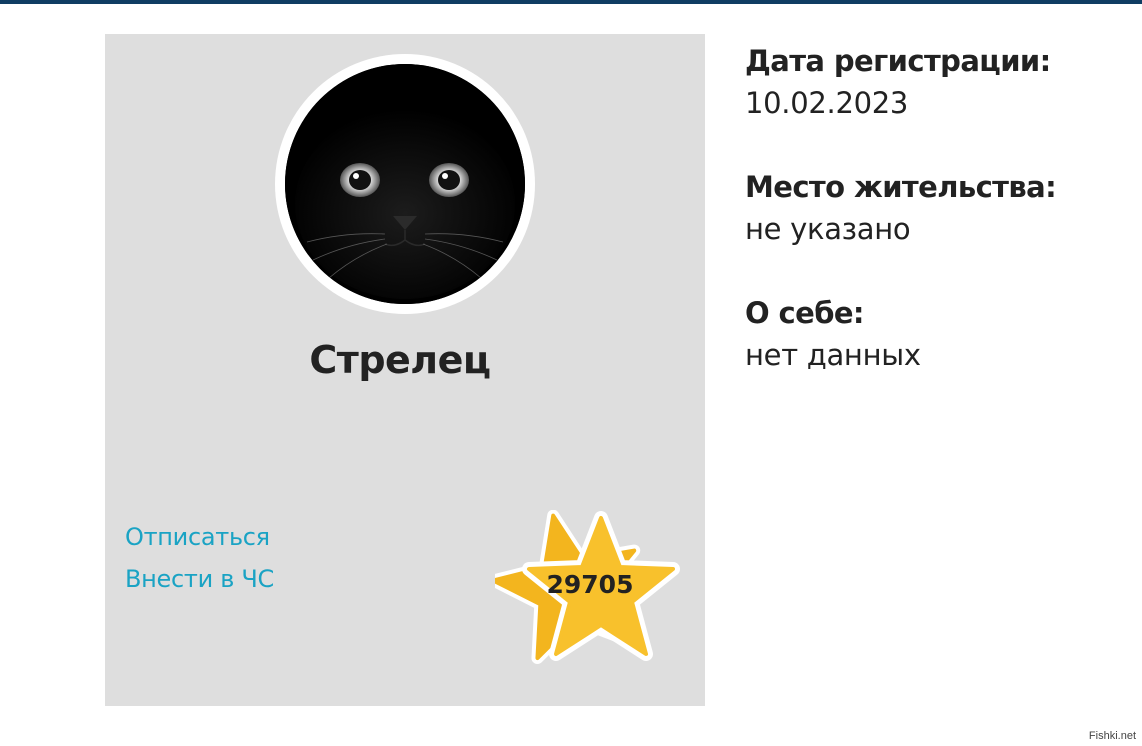 This screenshot has height=746, width=1142. I want to click on rating-badge: 29705, so click(595, 590).